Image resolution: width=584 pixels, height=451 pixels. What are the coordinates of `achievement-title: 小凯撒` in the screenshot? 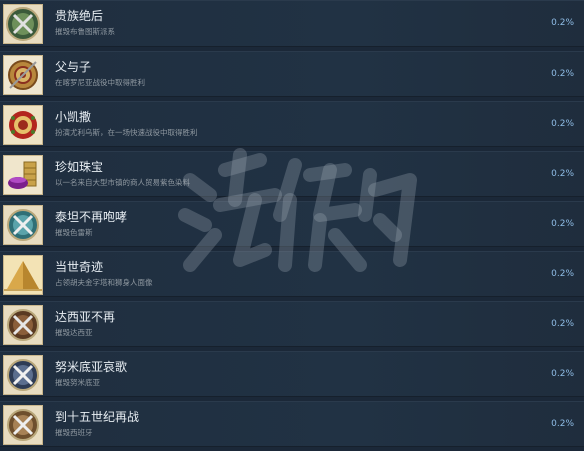 It's located at (73, 117).